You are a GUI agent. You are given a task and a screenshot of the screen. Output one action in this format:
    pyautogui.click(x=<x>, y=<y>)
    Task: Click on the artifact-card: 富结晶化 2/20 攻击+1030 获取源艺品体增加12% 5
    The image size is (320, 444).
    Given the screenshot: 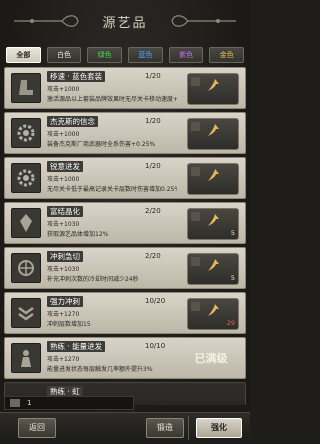 What is the action you would take?
    pyautogui.click(x=125, y=223)
    